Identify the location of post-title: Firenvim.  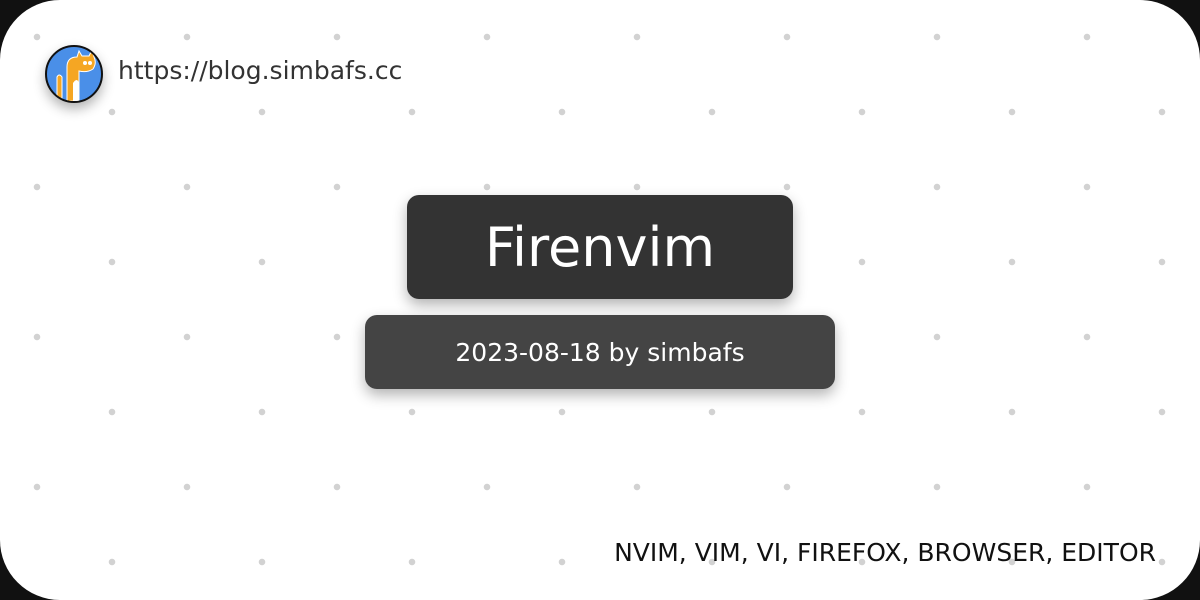
(600, 247).